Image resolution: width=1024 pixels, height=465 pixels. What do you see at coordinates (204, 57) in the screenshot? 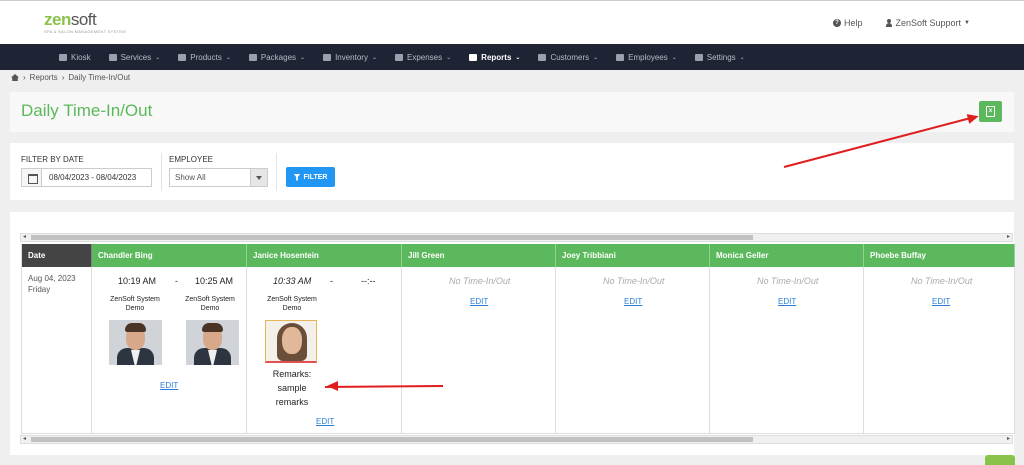
I see `nav-item-products: Products ⌄` at bounding box center [204, 57].